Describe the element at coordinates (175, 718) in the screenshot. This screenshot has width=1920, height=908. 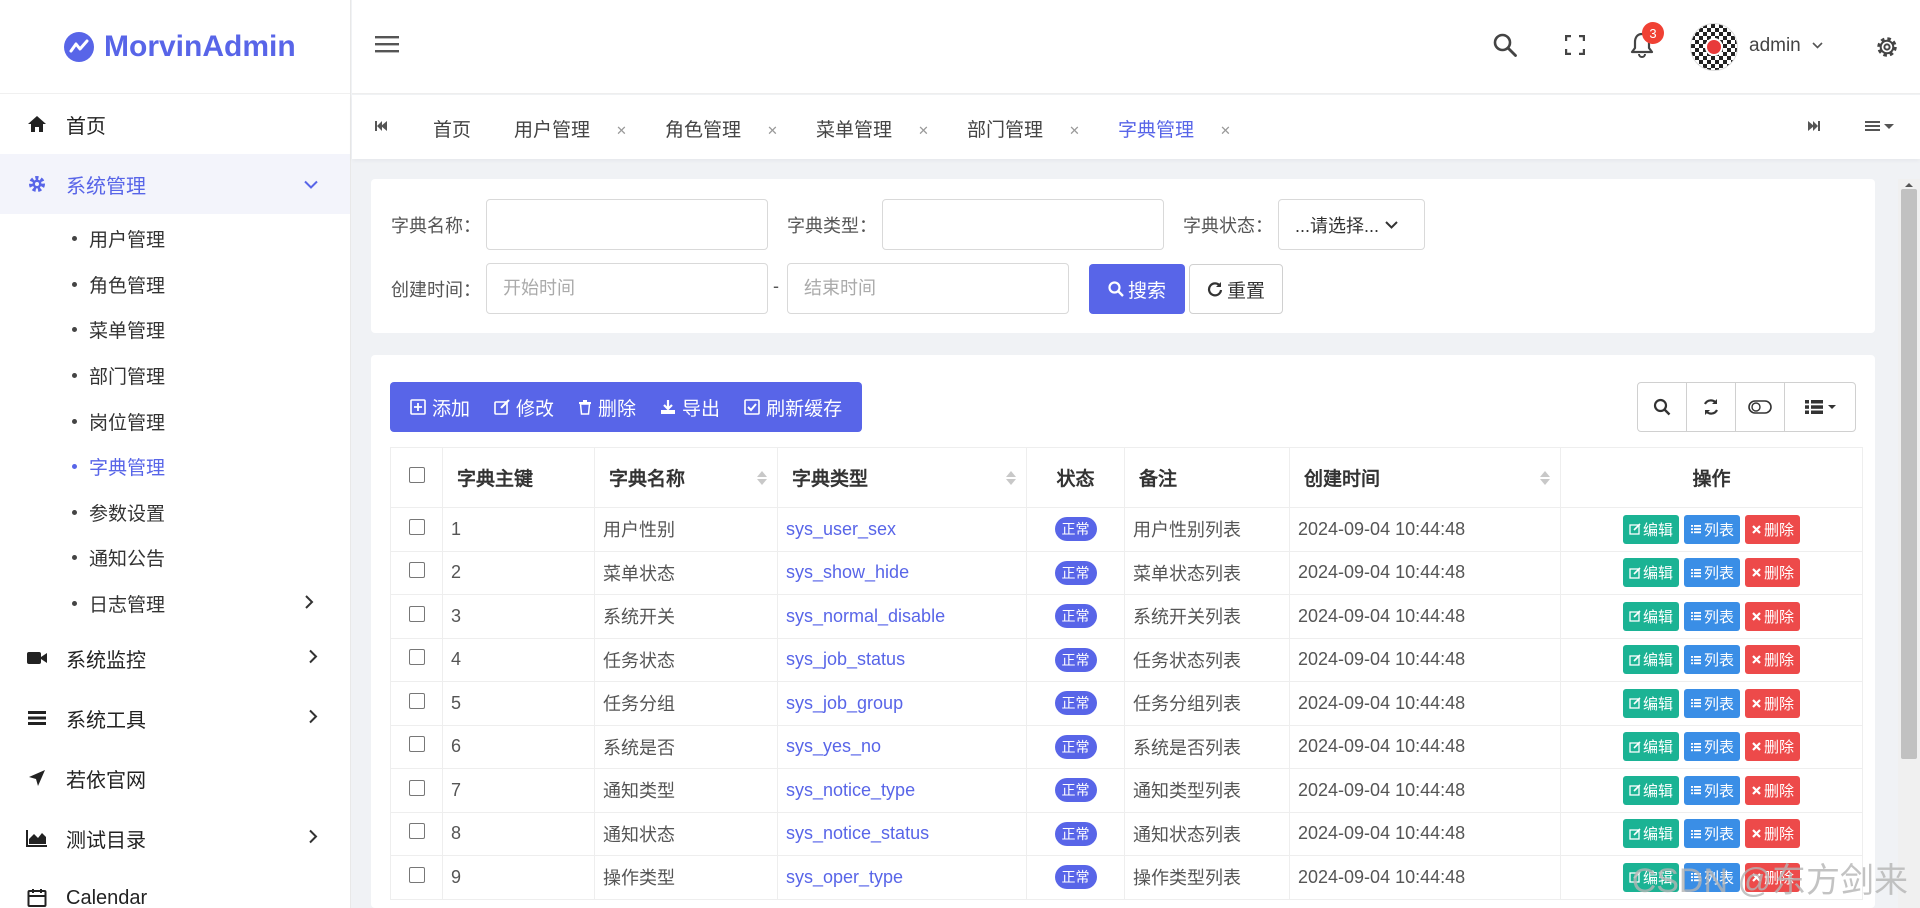
I see `sidebar-item-tools: 系统工具` at that location.